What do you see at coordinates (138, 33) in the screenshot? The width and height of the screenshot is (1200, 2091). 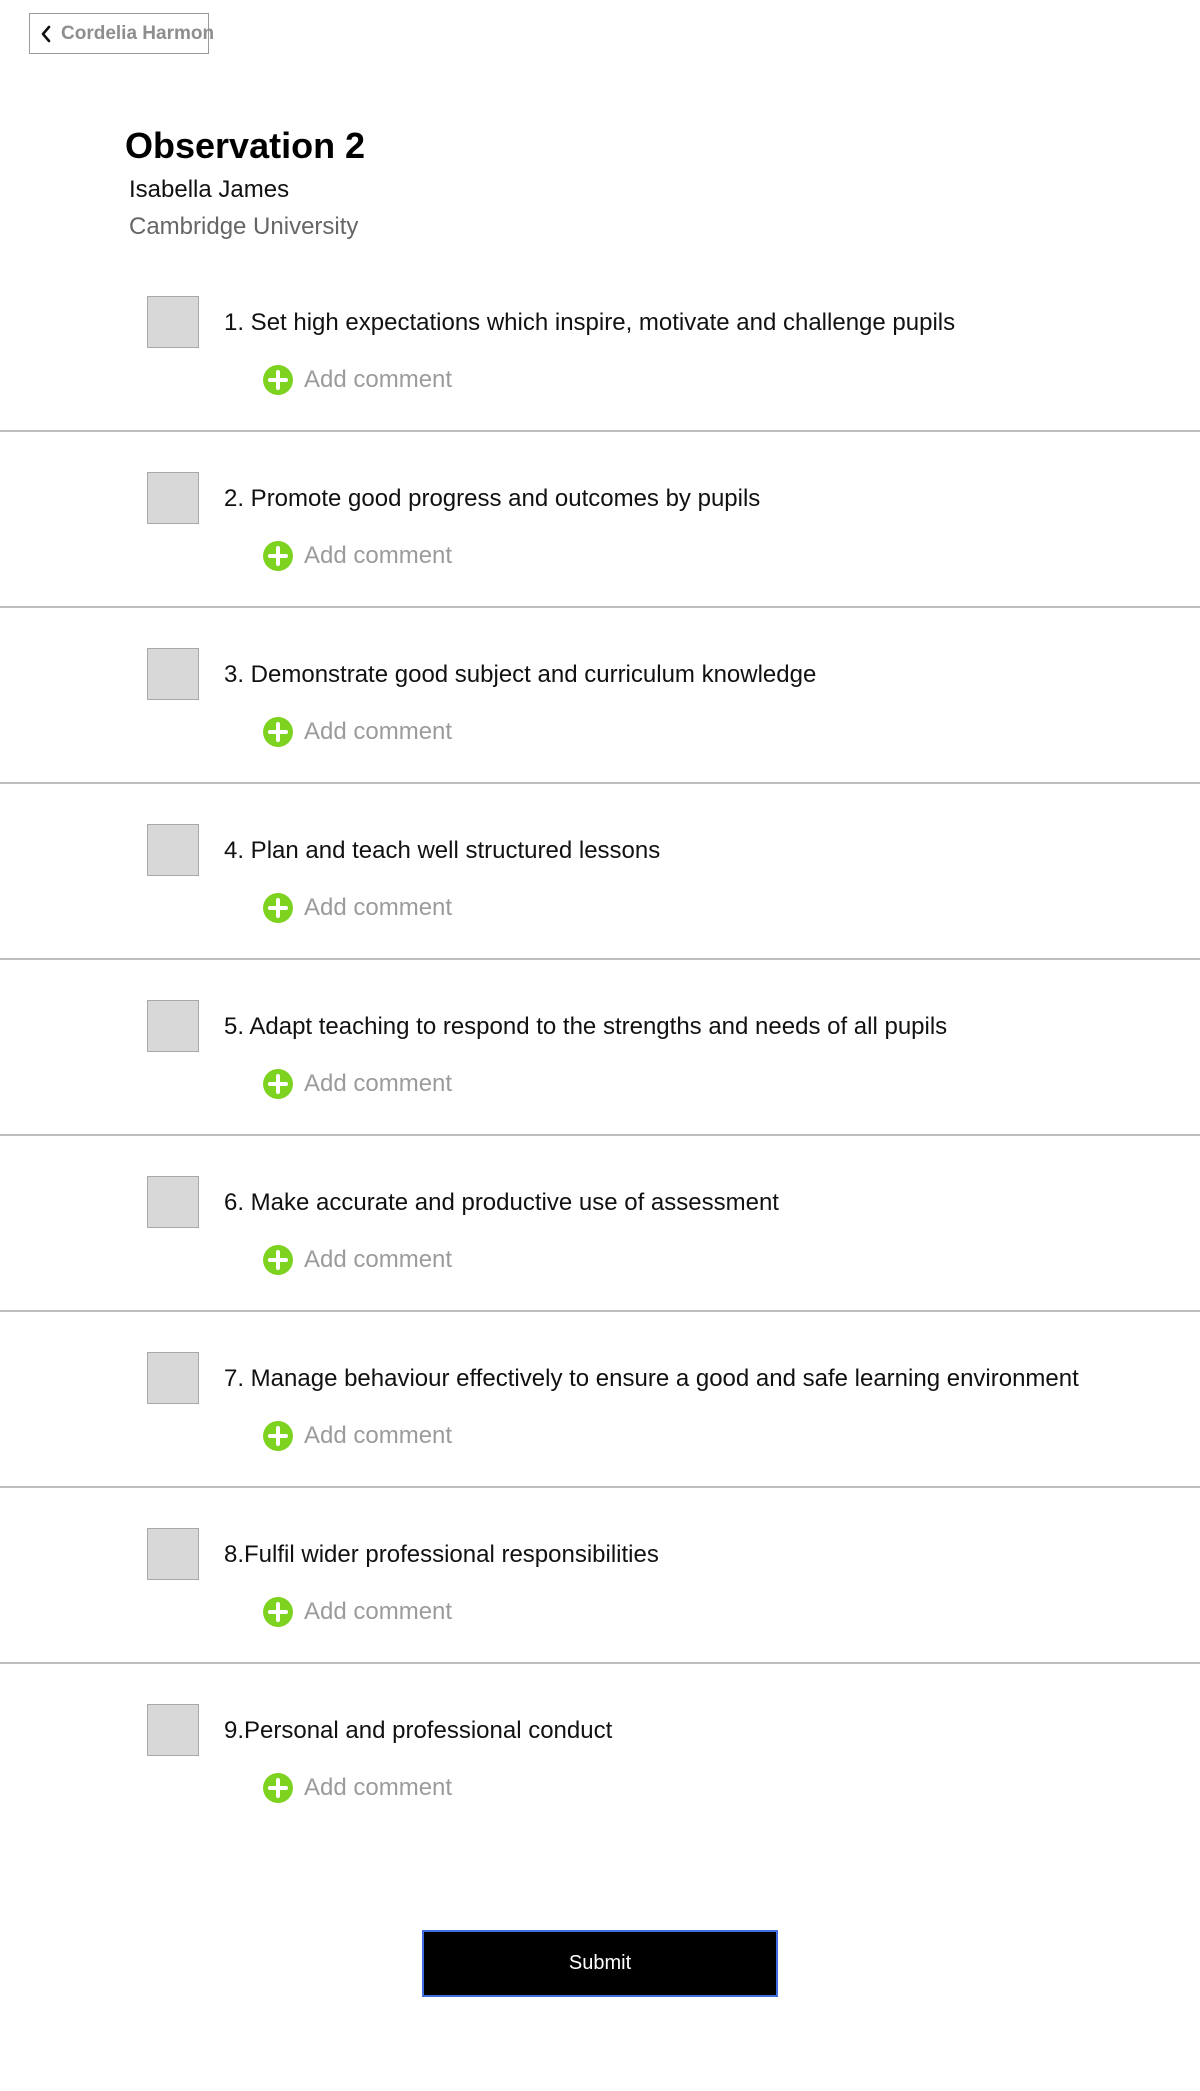 I see `back-button-label: Cordelia Harmon` at bounding box center [138, 33].